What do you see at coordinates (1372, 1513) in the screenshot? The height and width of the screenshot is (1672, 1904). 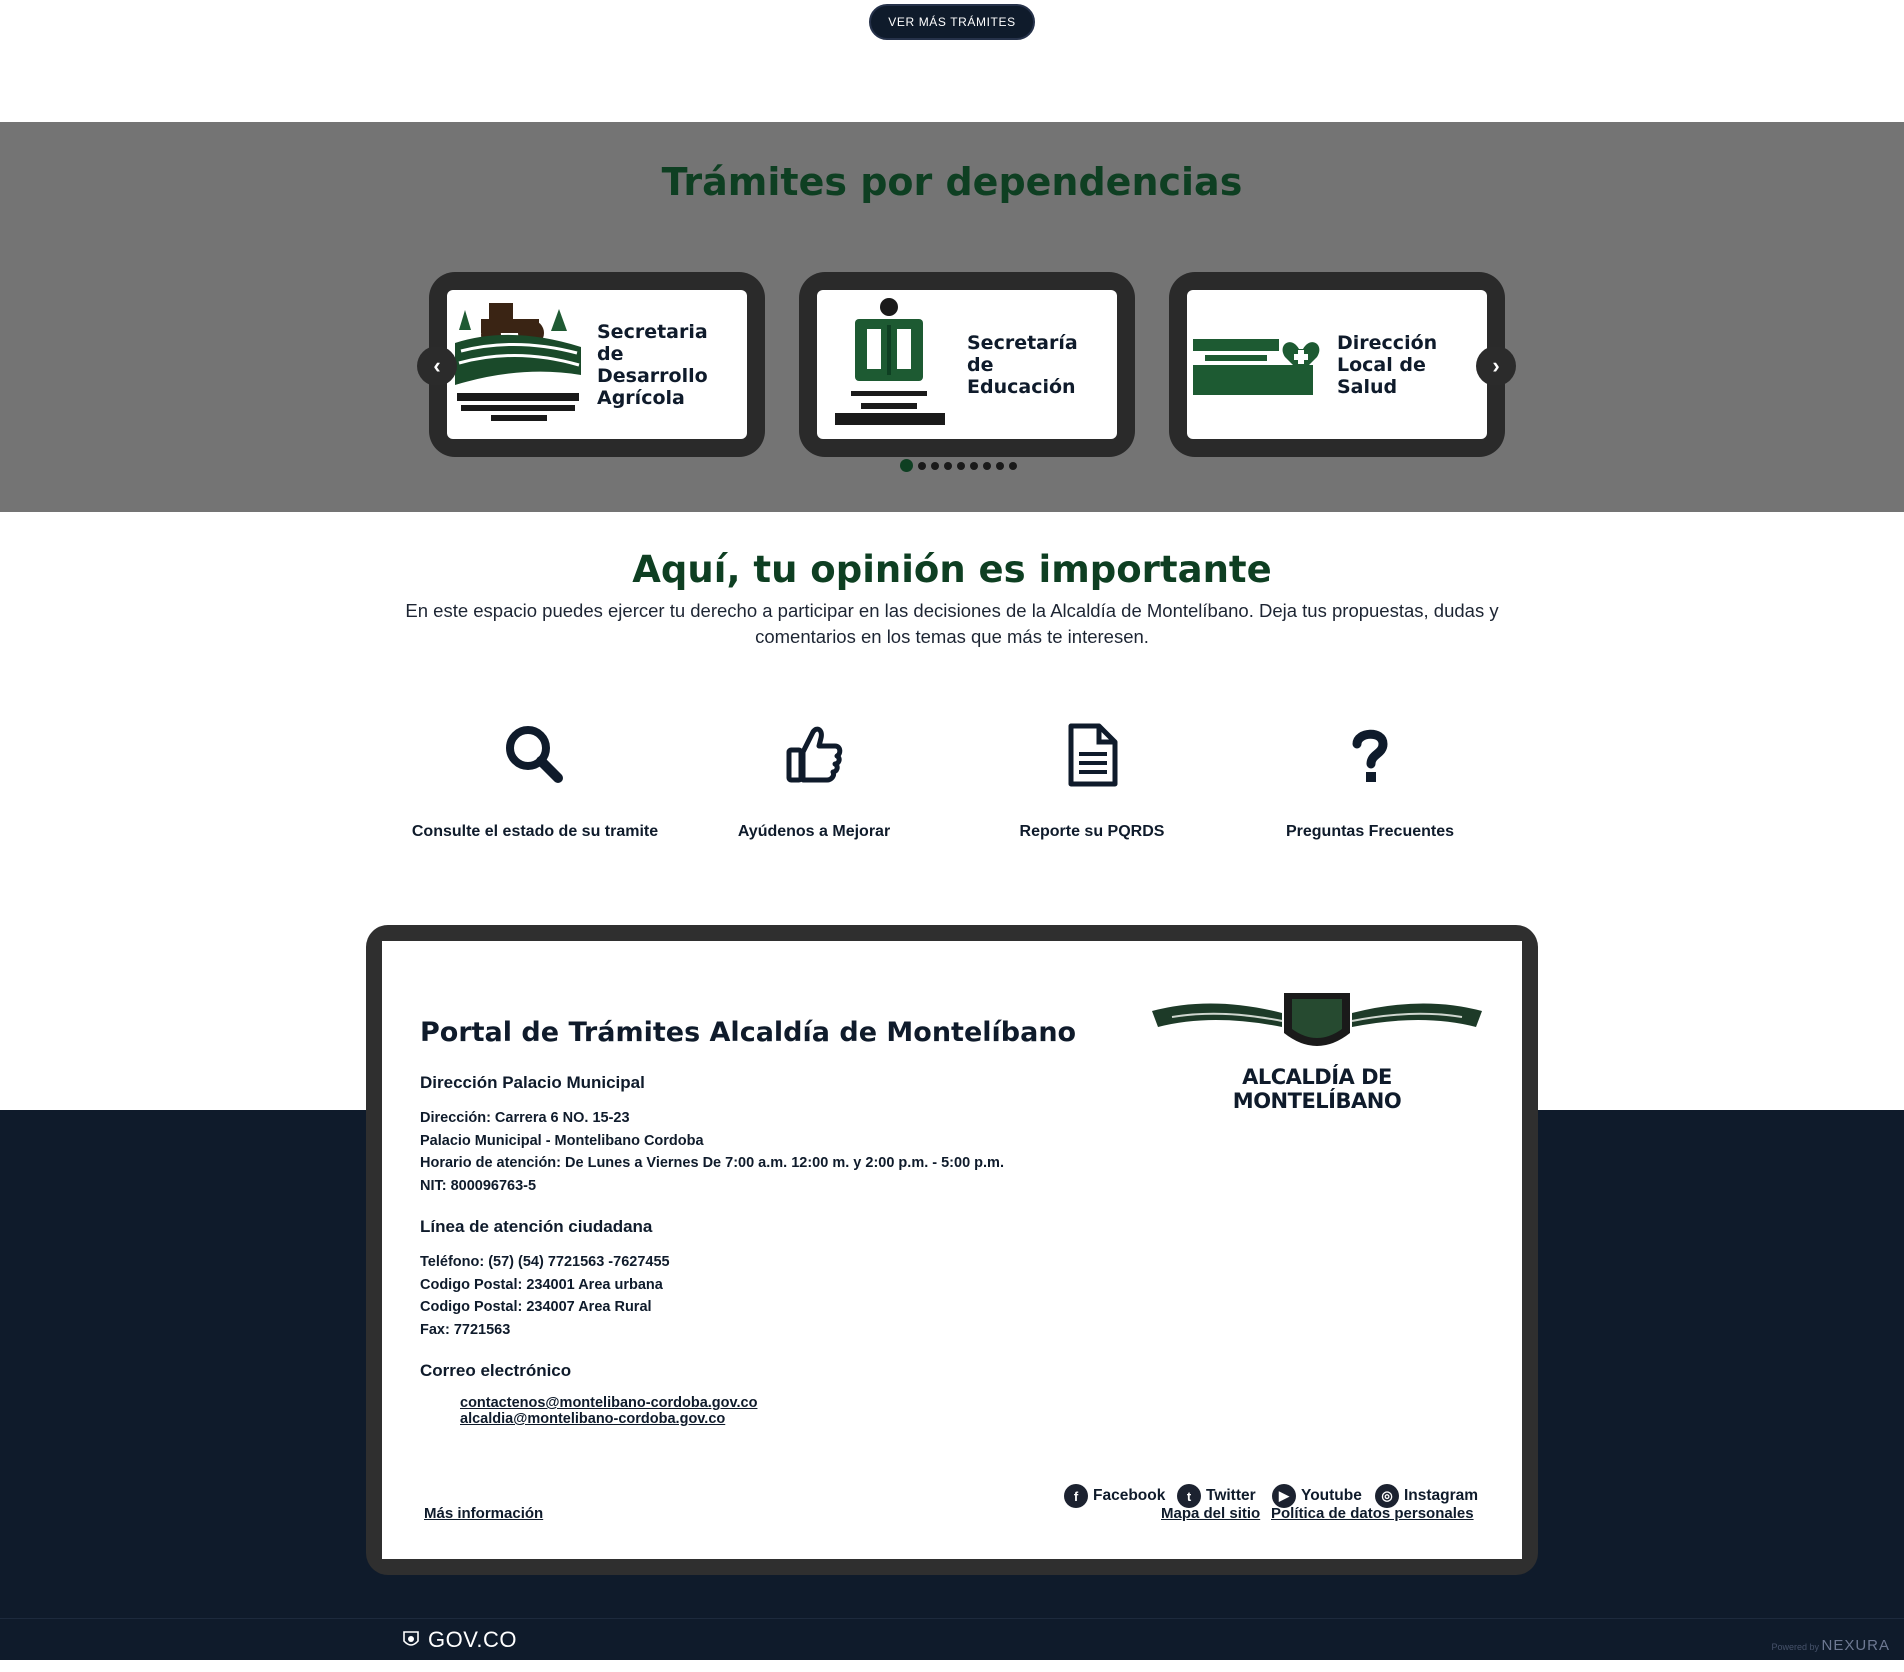 I see `politica-datos-link: Política de datos personales` at bounding box center [1372, 1513].